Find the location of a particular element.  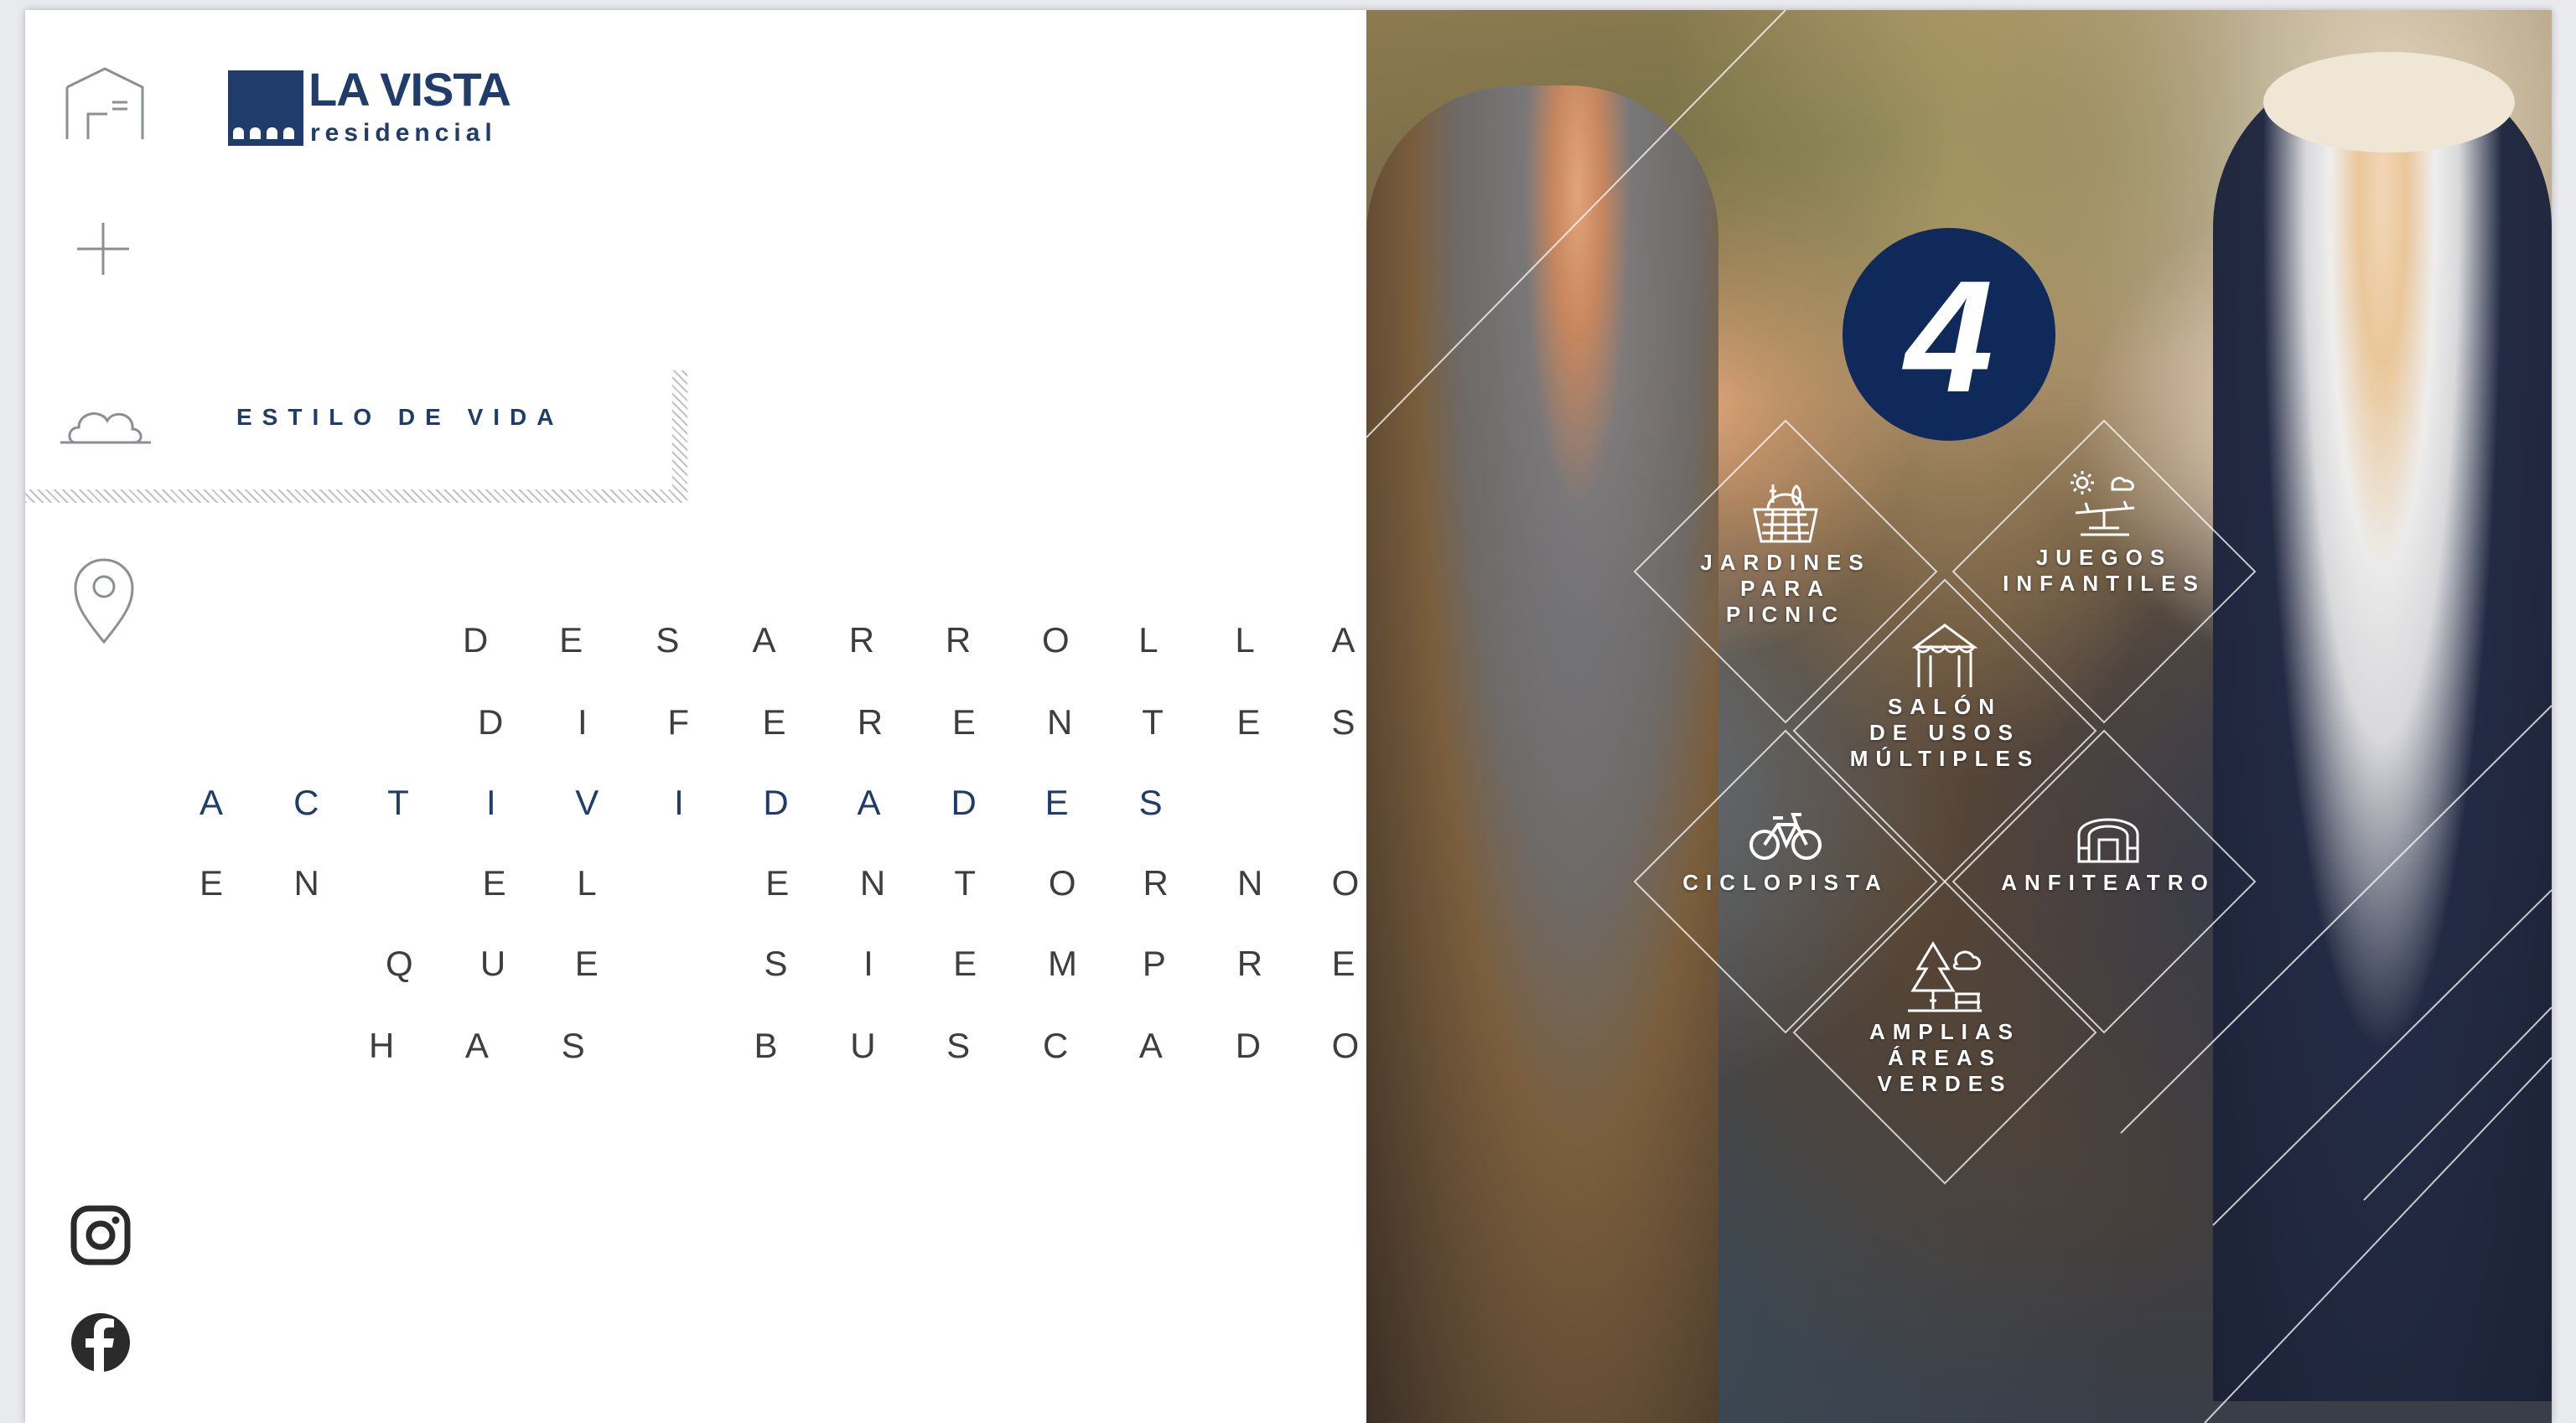

headline-letter: V is located at coordinates (587, 802).